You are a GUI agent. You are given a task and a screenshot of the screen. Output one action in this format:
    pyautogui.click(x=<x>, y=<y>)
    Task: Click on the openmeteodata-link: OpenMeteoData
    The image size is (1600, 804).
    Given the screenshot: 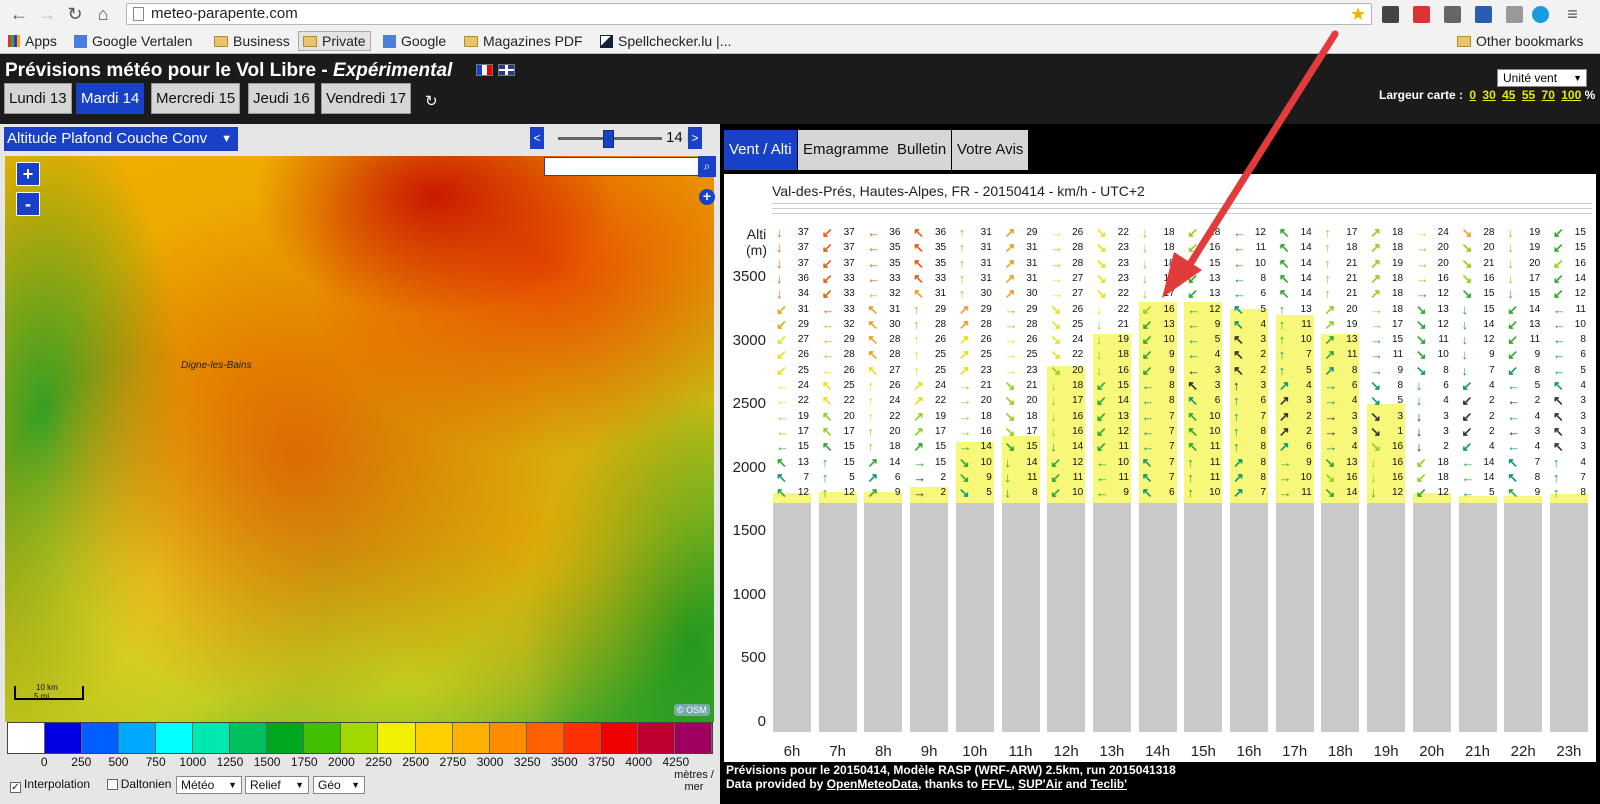 What is the action you would take?
    pyautogui.click(x=872, y=784)
    